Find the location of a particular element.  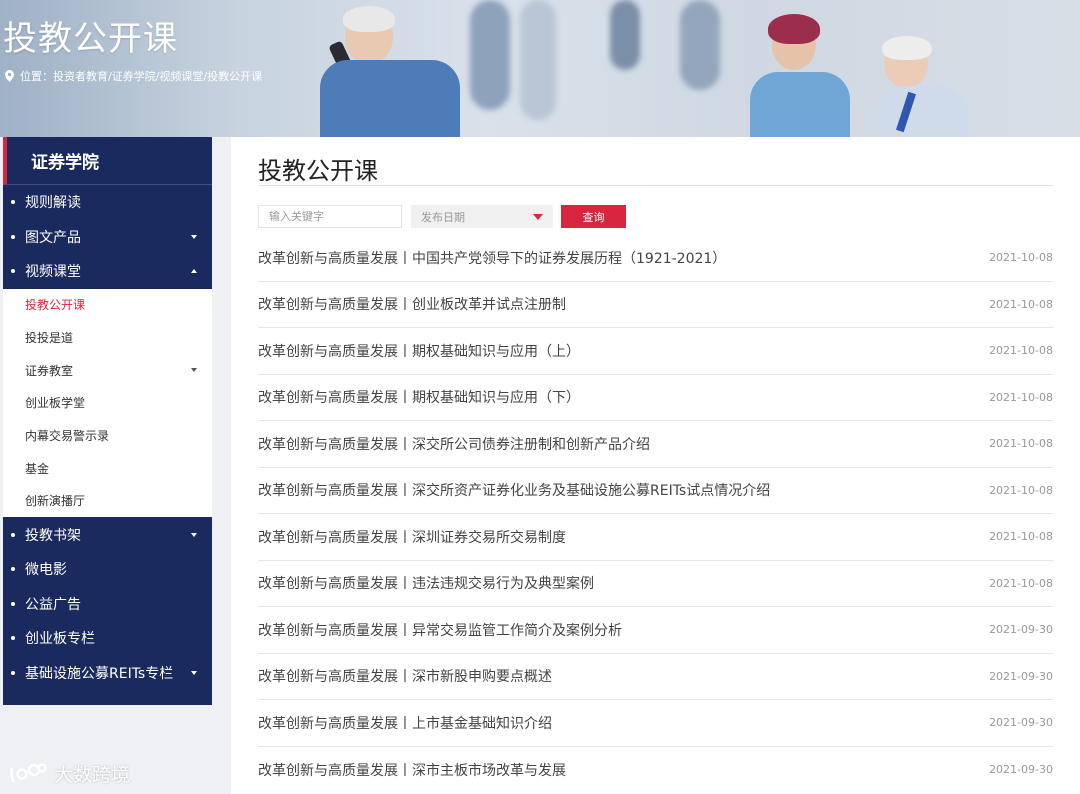

subnav-item-securities-classroom: 证券教室 is located at coordinates (107, 370).